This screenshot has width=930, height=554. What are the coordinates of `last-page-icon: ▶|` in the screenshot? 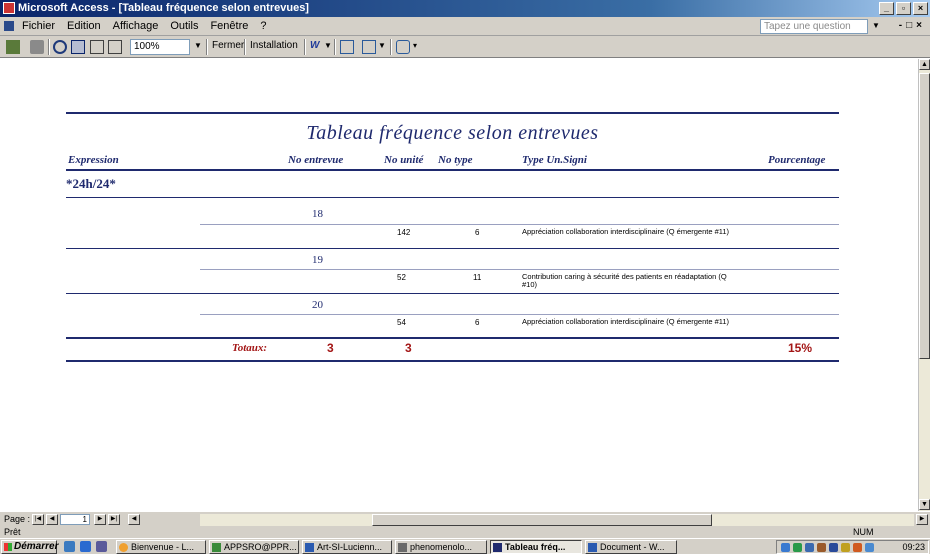 It's located at (114, 519).